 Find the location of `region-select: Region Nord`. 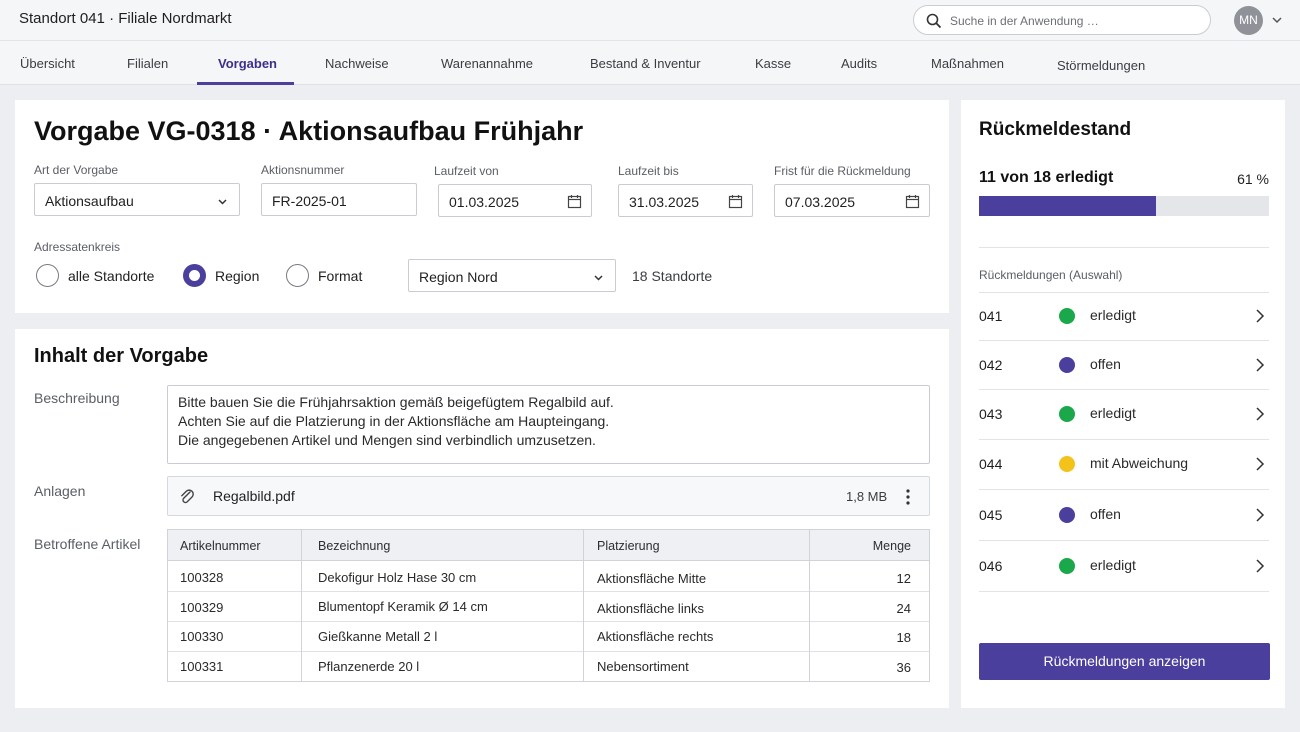

region-select: Region Nord is located at coordinates (512, 275).